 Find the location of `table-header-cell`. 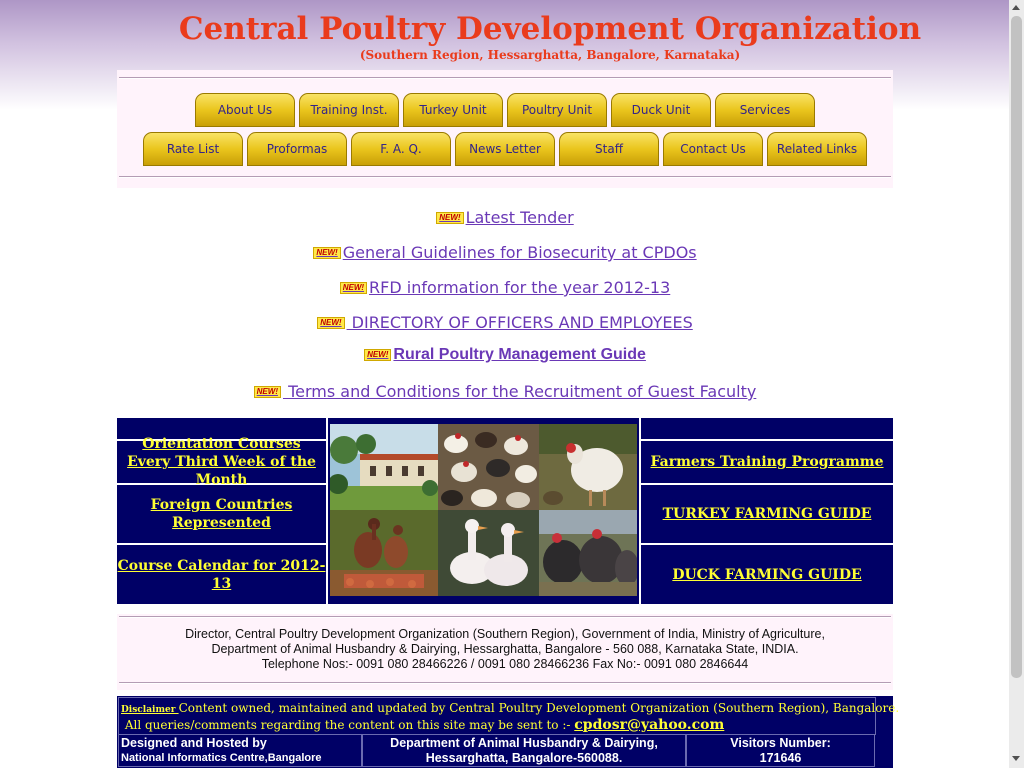

table-header-cell is located at coordinates (767, 428).